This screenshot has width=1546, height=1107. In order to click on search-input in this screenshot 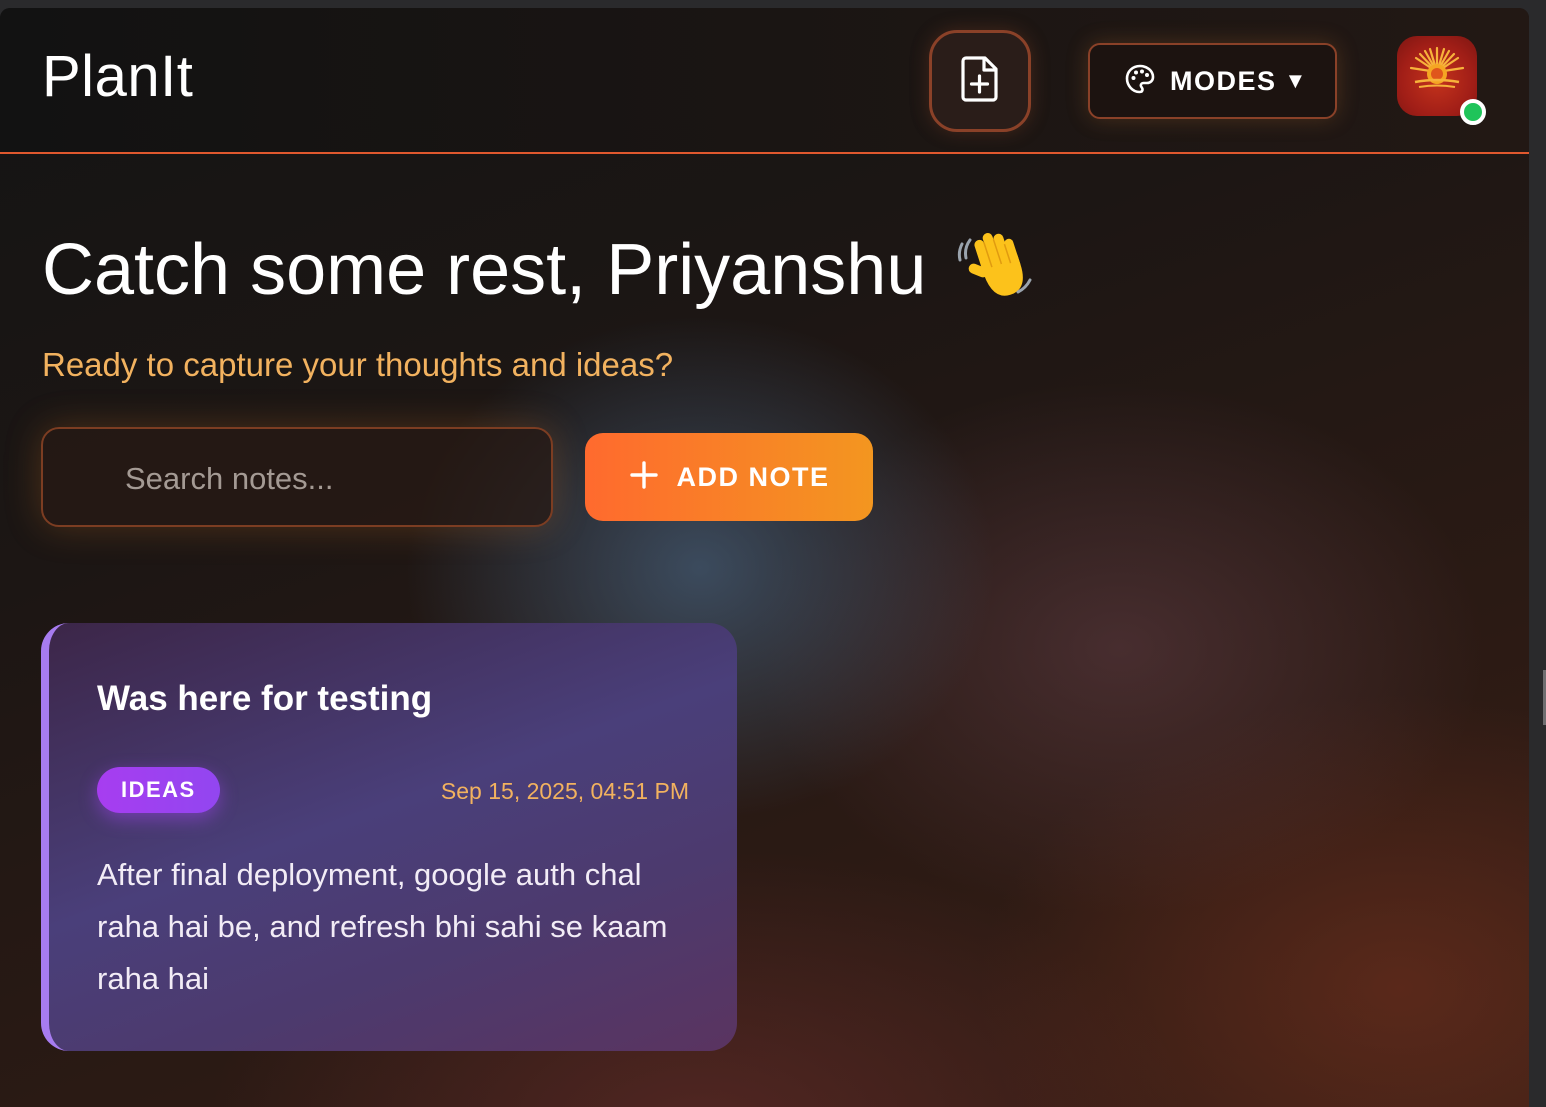, I will do `click(328, 479)`.